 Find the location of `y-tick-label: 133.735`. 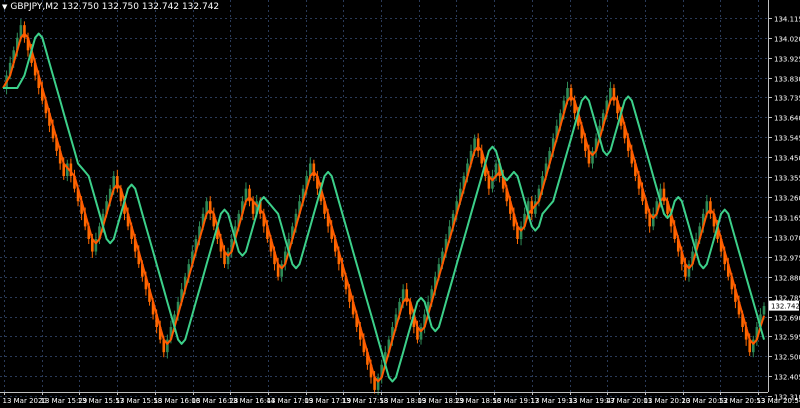

y-tick-label: 133.735 is located at coordinates (787, 99).